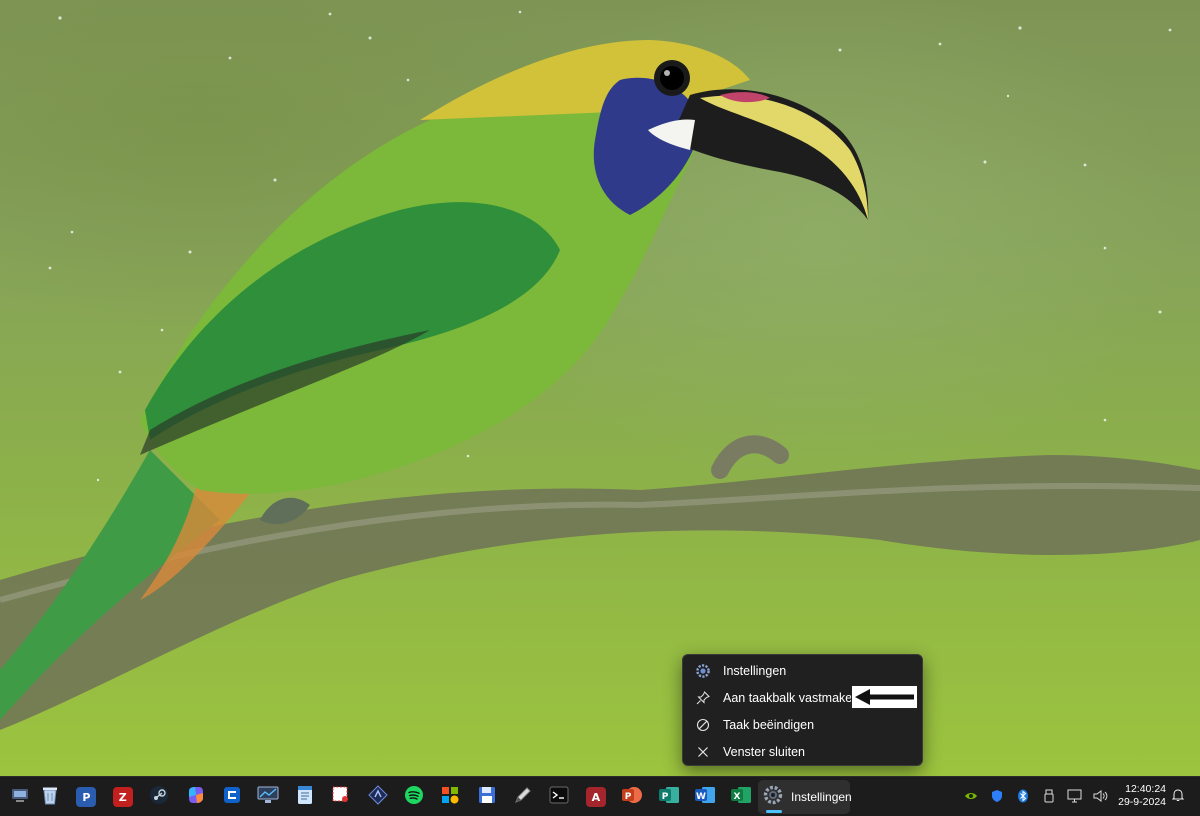 This screenshot has height=816, width=1200. I want to click on snipping-icon, so click(341, 797).